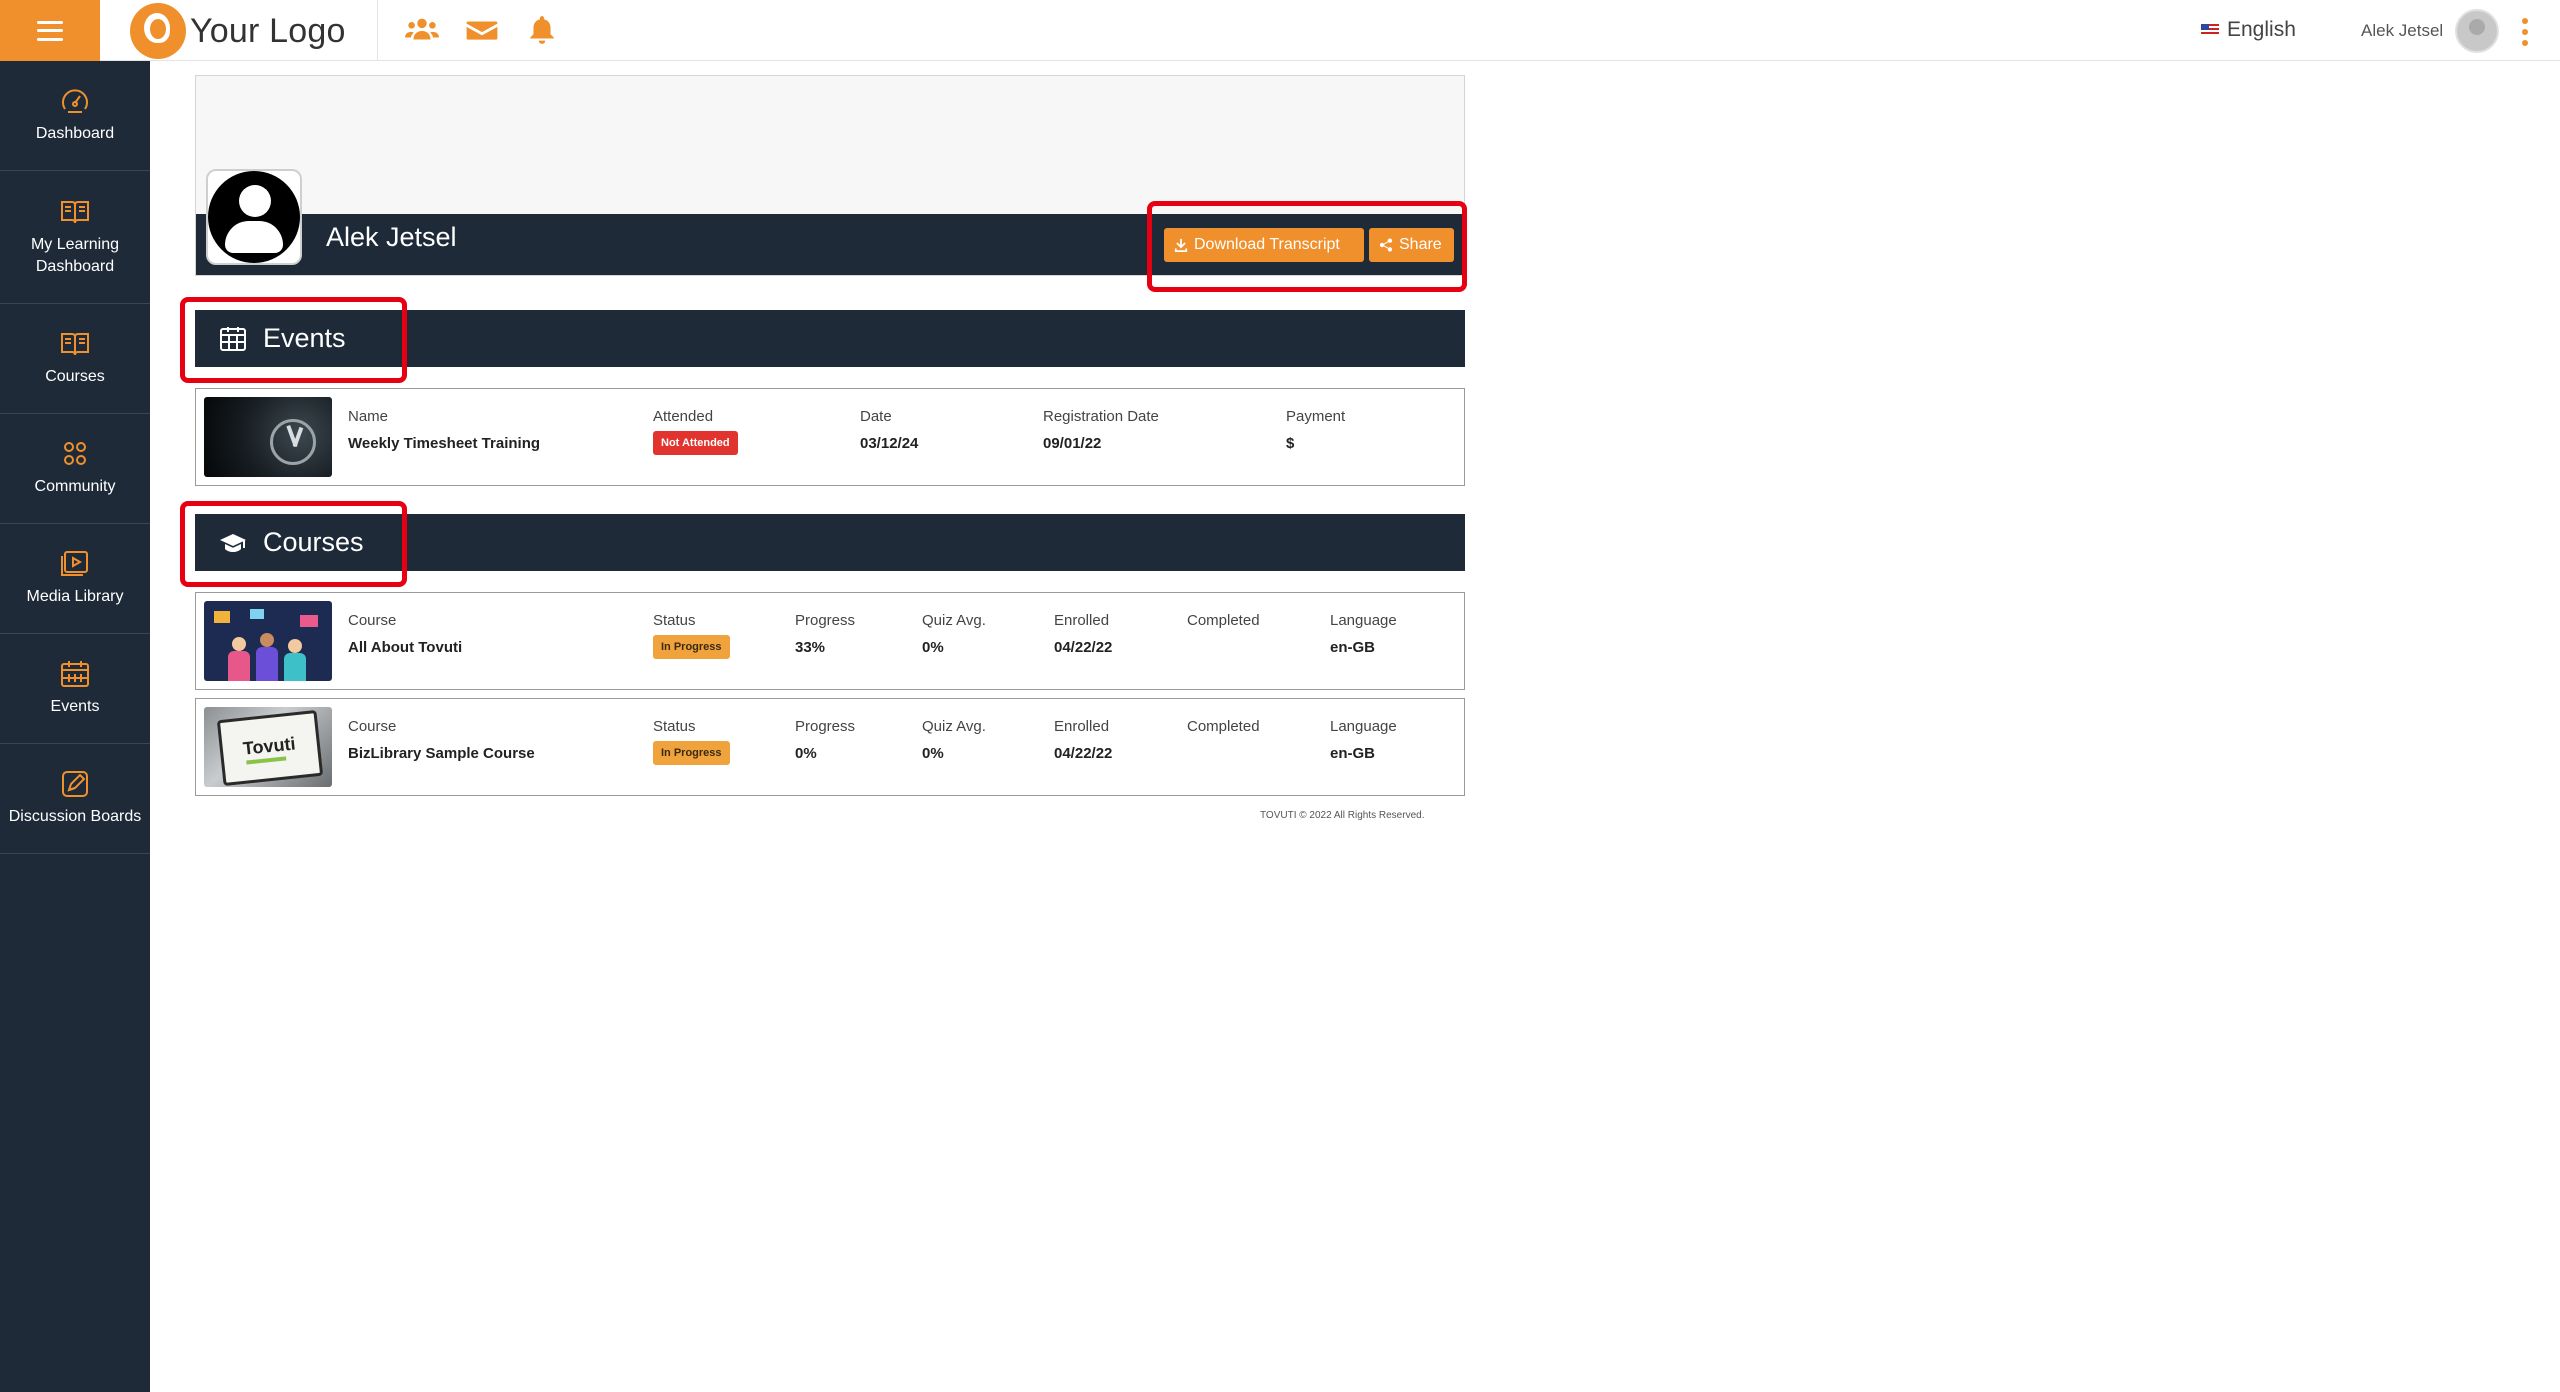 The width and height of the screenshot is (2560, 1392). I want to click on sidebar-item-courses: Courses, so click(75, 359).